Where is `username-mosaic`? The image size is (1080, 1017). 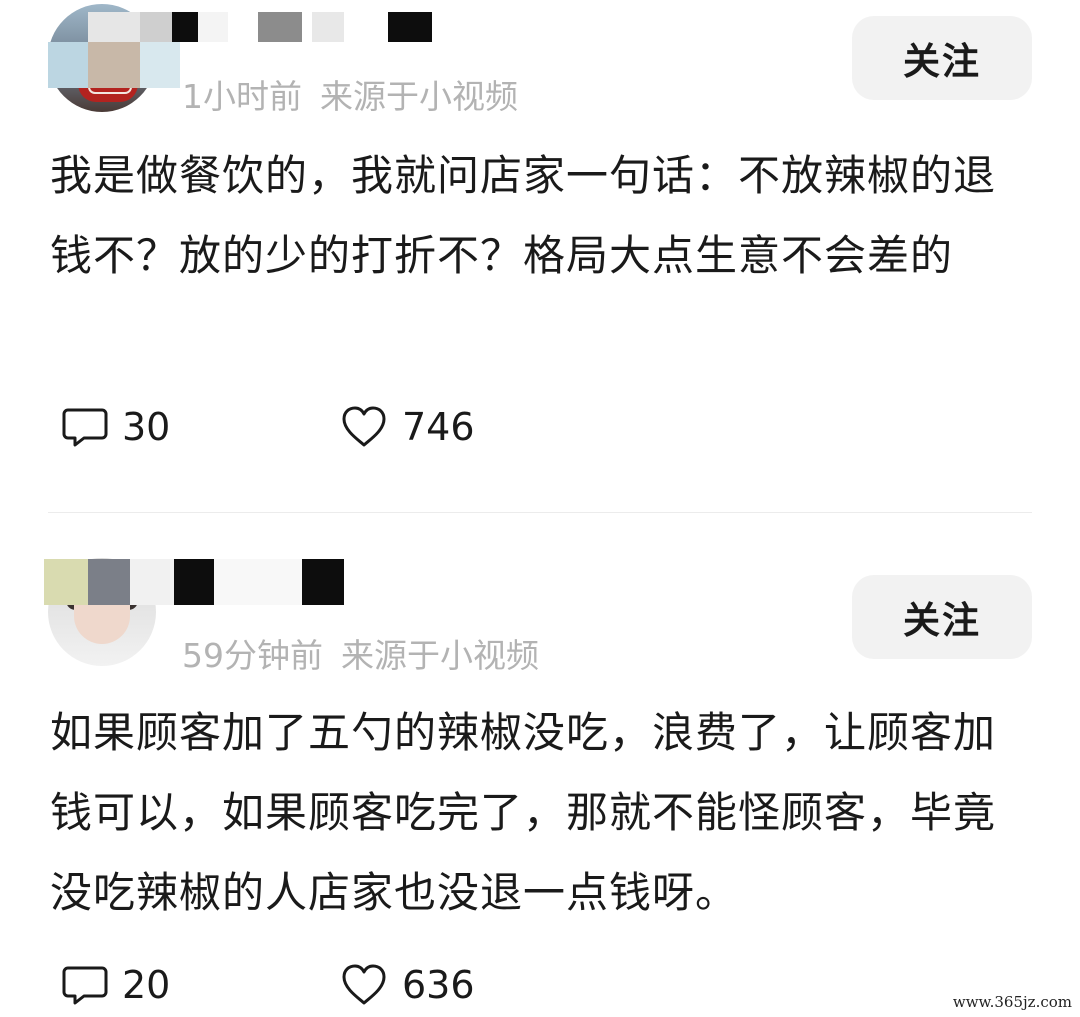
username-mosaic is located at coordinates (199, 582).